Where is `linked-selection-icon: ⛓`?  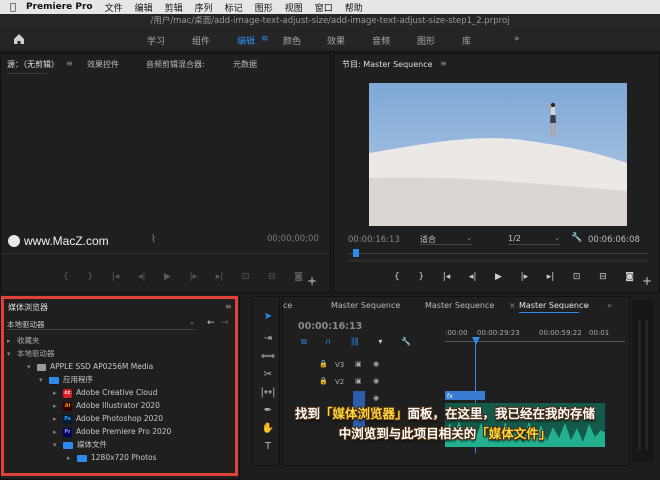
linked-selection-icon: ⛓ is located at coordinates (355, 342).